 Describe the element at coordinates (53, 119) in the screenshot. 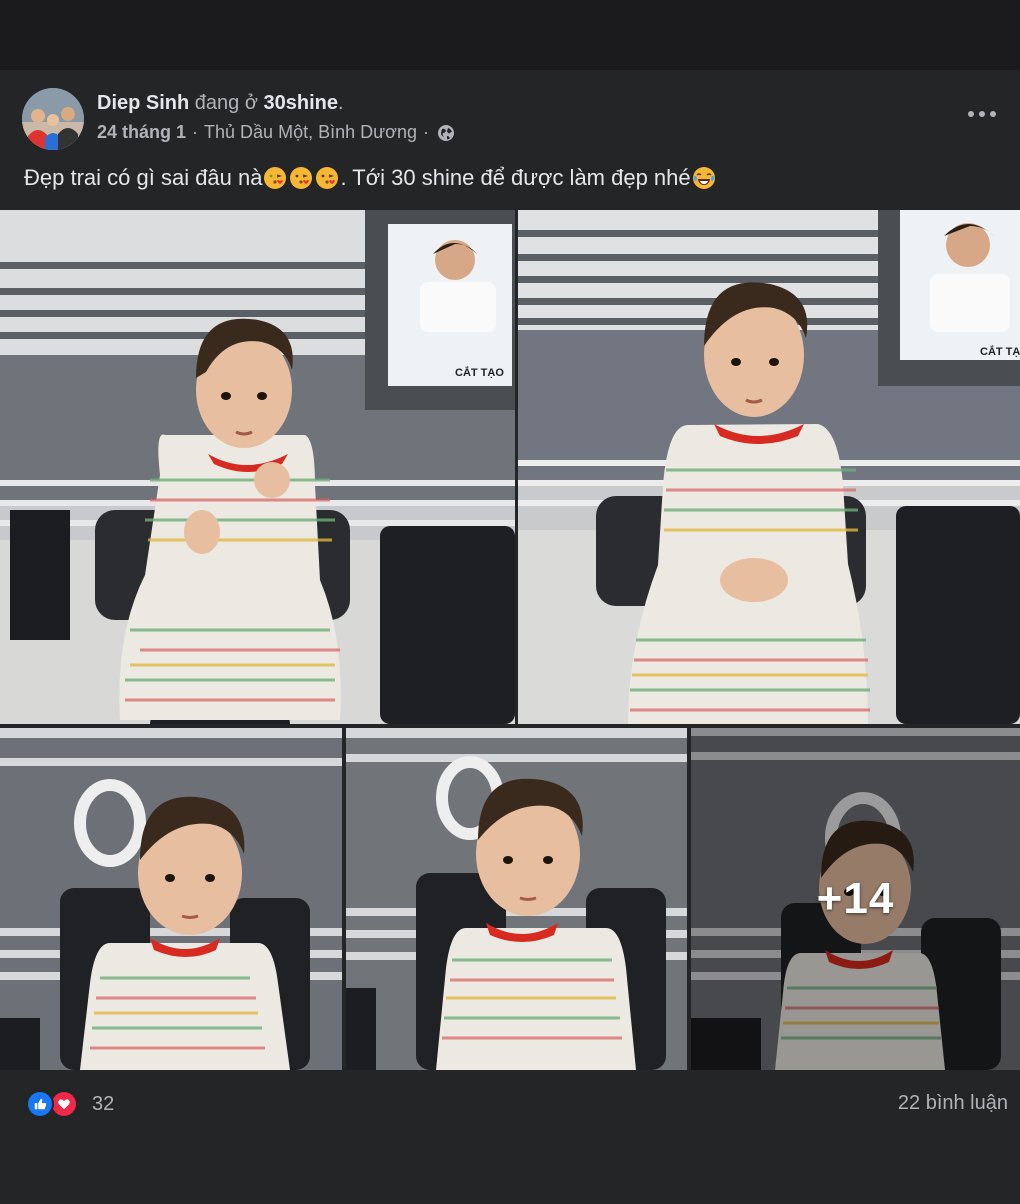

I see `author-avatar` at that location.